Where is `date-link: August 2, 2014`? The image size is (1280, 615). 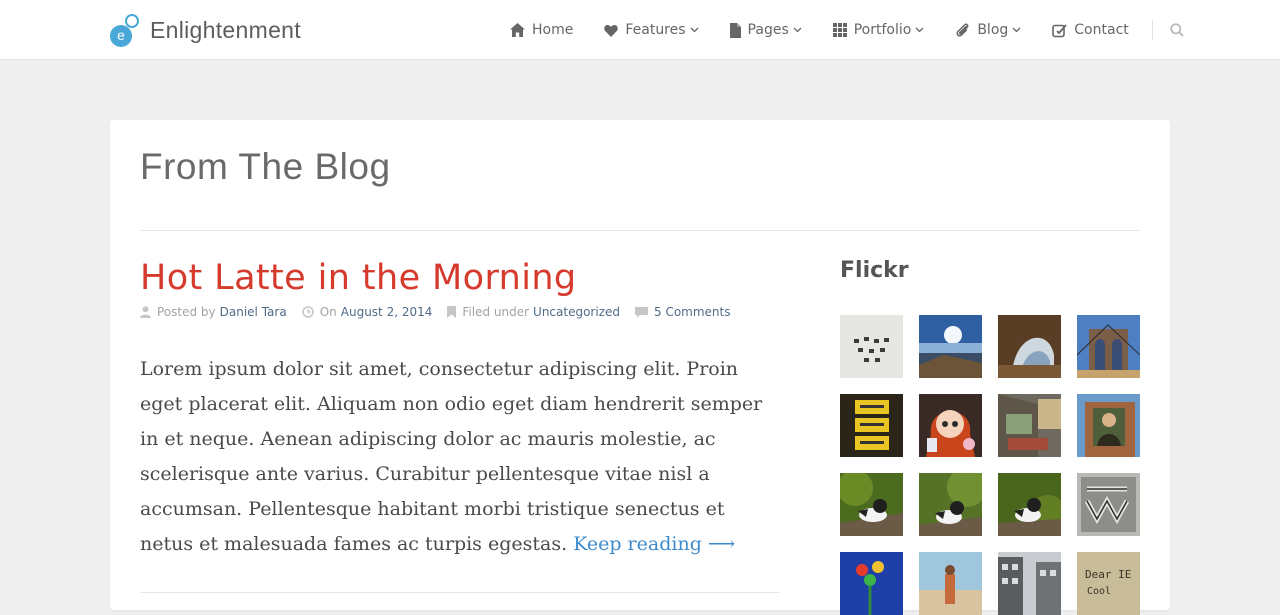 date-link: August 2, 2014 is located at coordinates (387, 312).